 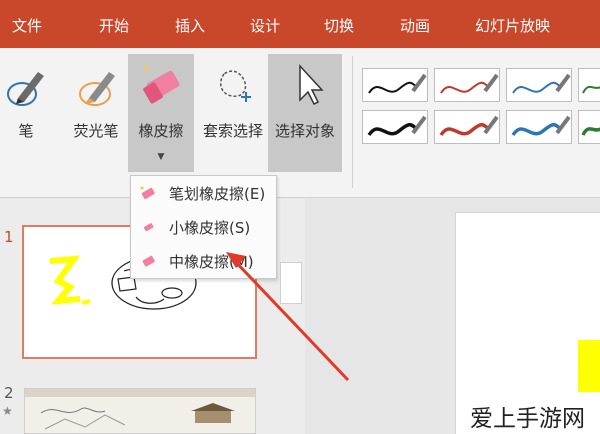 I want to click on watermark-text: 爱上手游网, so click(x=527, y=419).